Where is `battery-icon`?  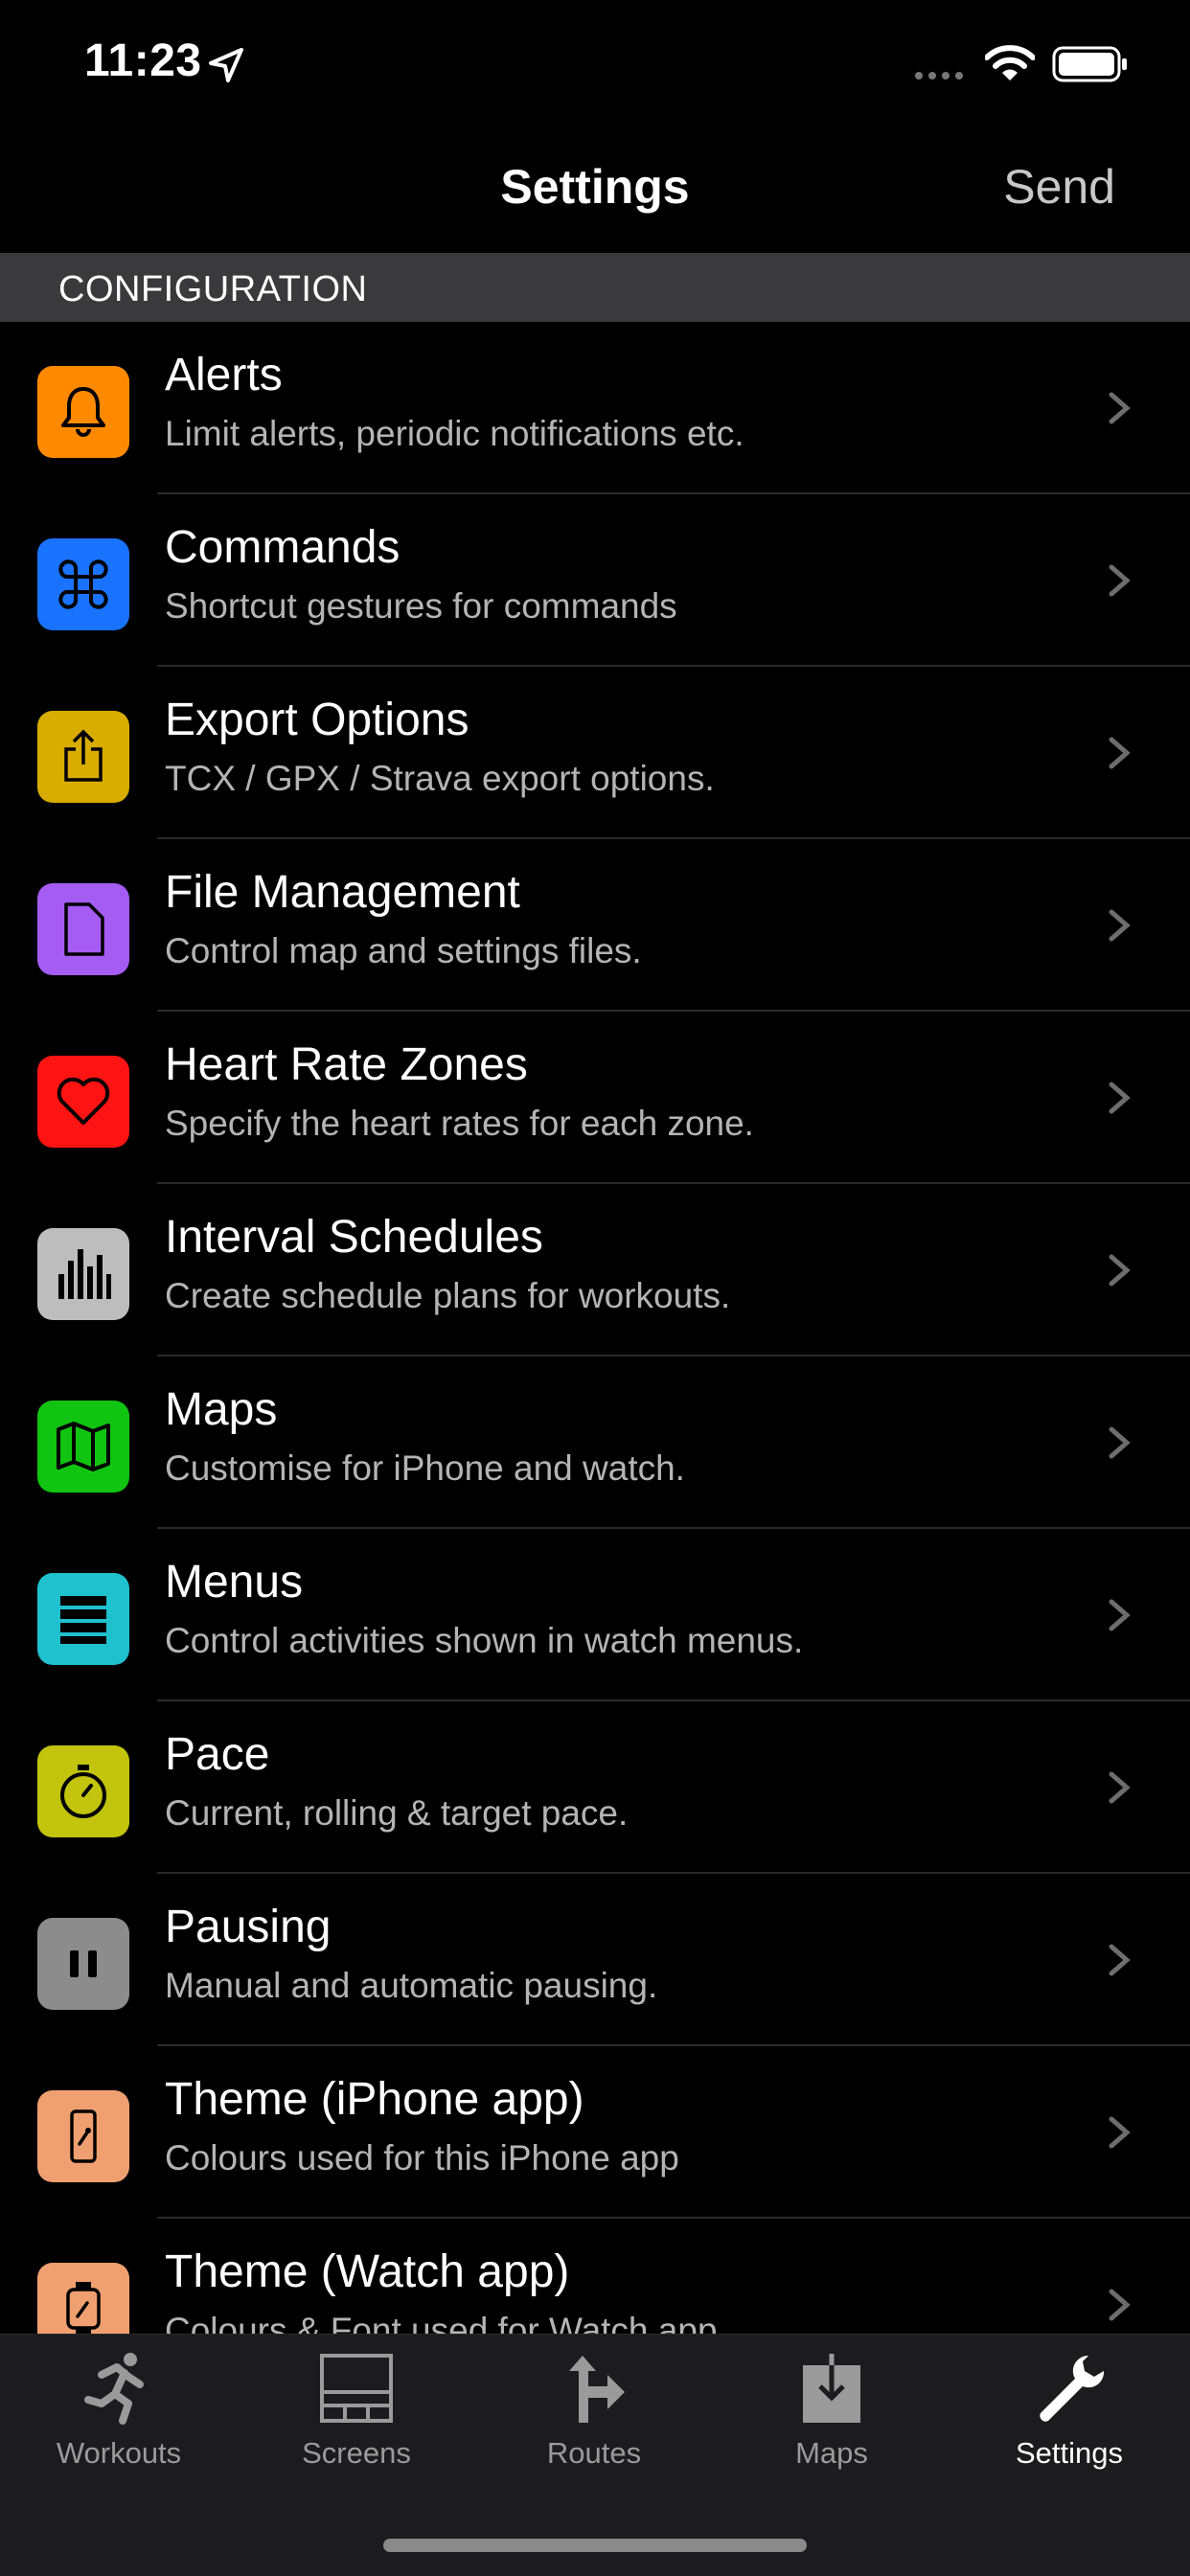 battery-icon is located at coordinates (1090, 64).